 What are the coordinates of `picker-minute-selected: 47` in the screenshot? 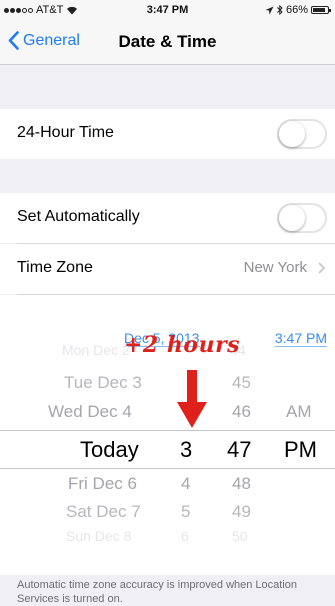 It's located at (239, 450).